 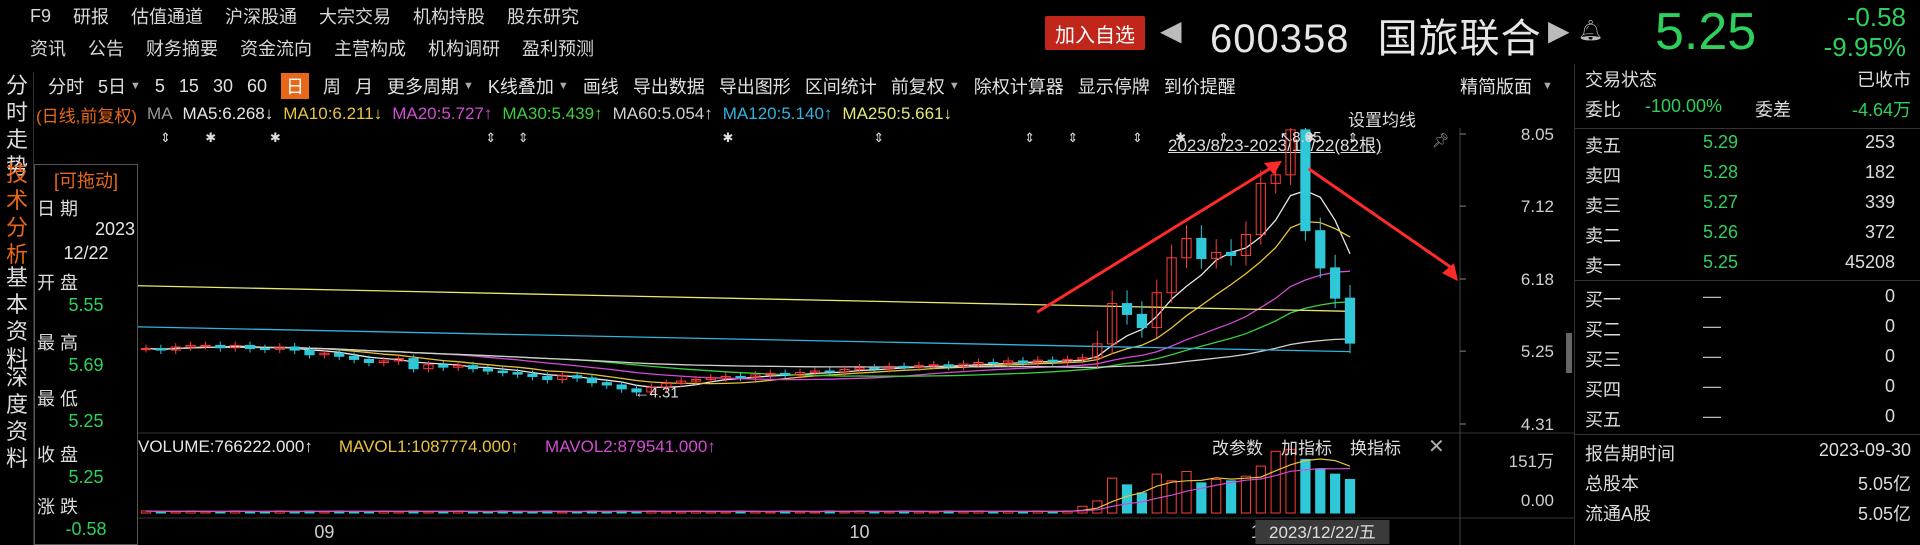 What do you see at coordinates (841, 86) in the screenshot?
I see `toolbar-item: 区间统计` at bounding box center [841, 86].